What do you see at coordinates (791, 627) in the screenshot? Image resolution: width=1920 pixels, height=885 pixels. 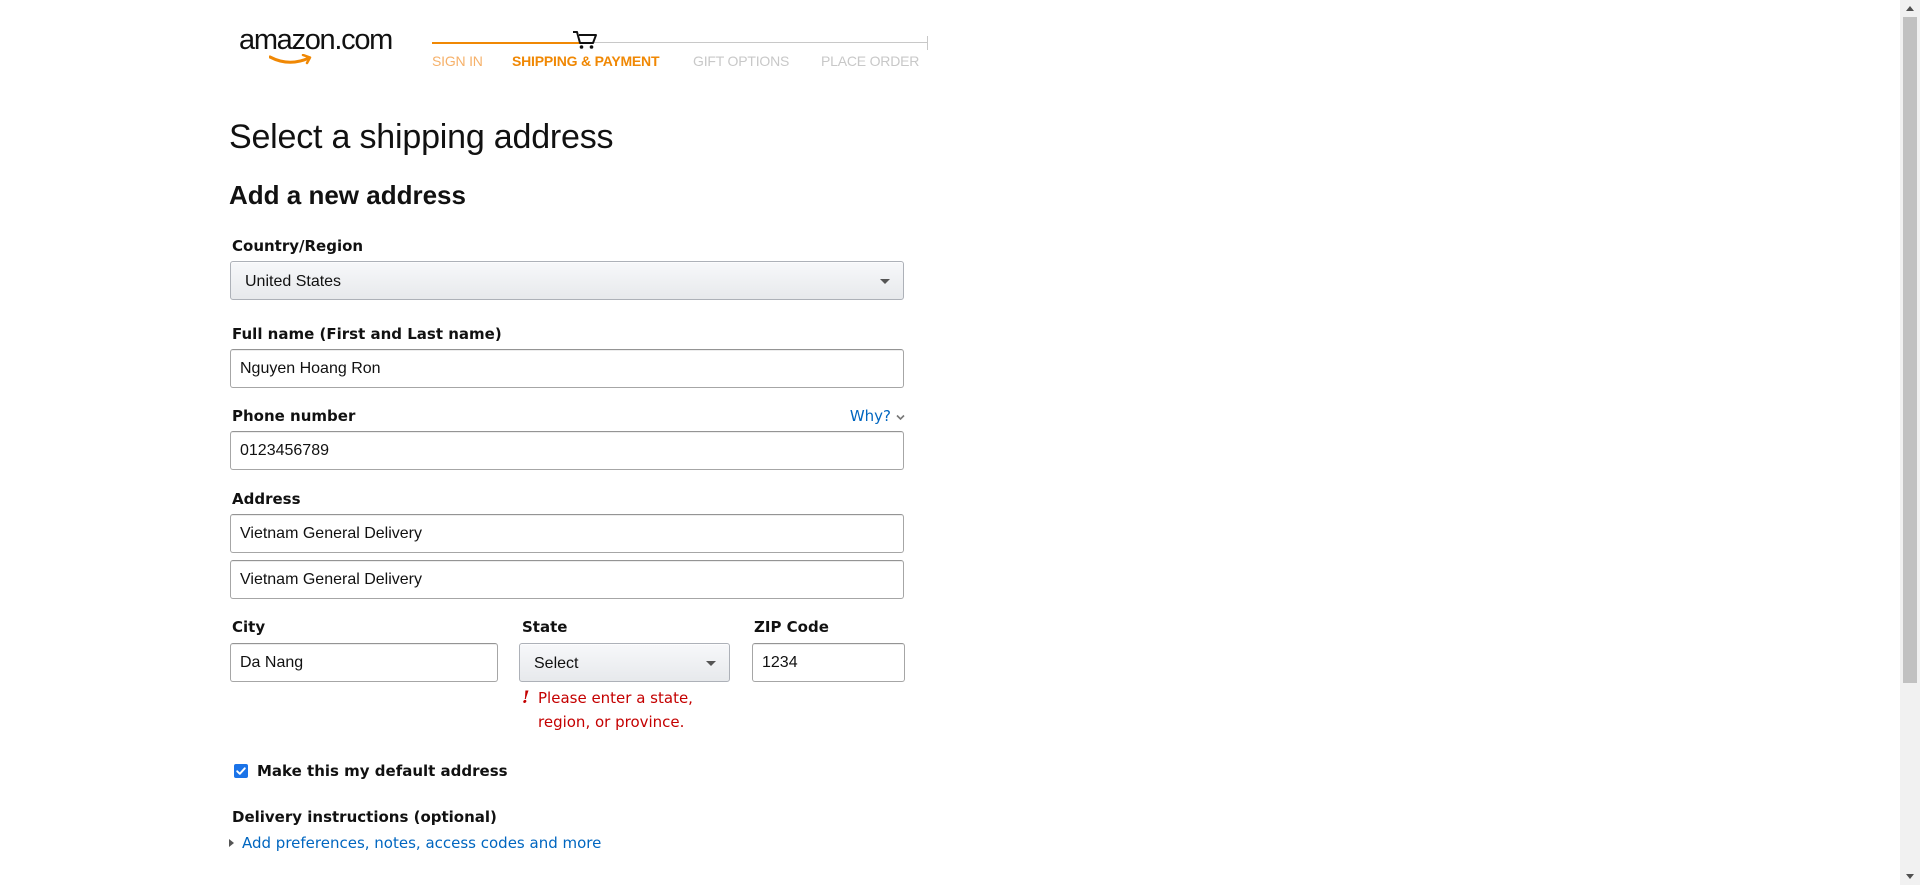 I see `zip-label: ZIP Code` at bounding box center [791, 627].